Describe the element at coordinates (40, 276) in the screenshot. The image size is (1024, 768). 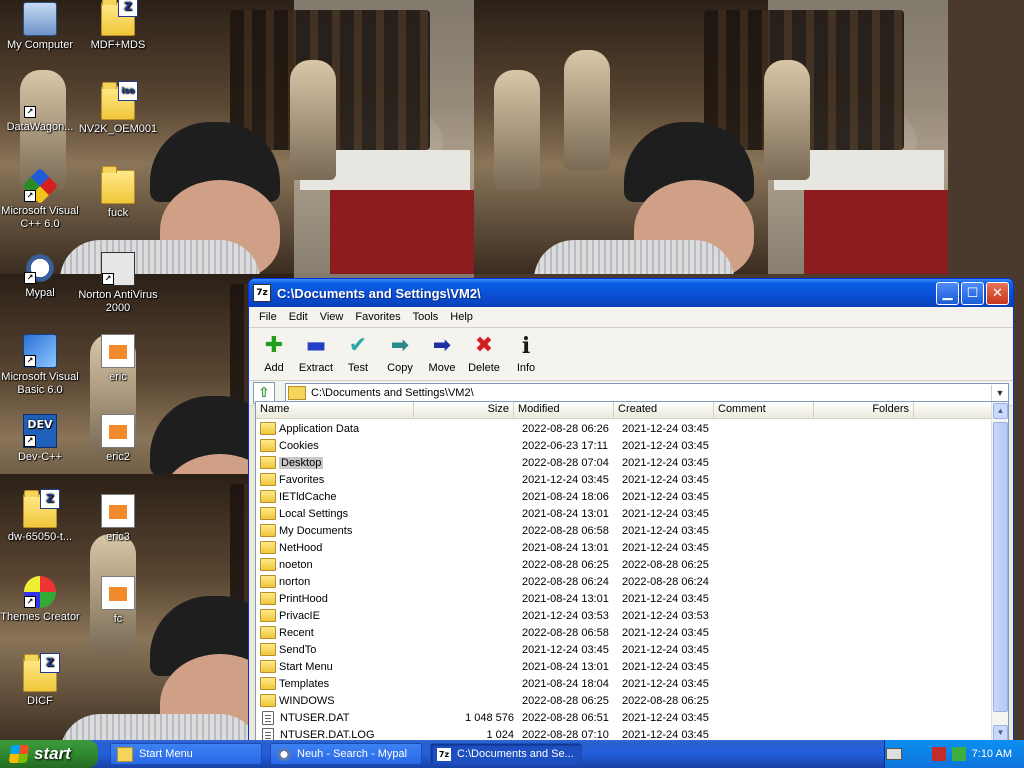
I see `desktop-icon-mypal: ↗ Mypal` at that location.